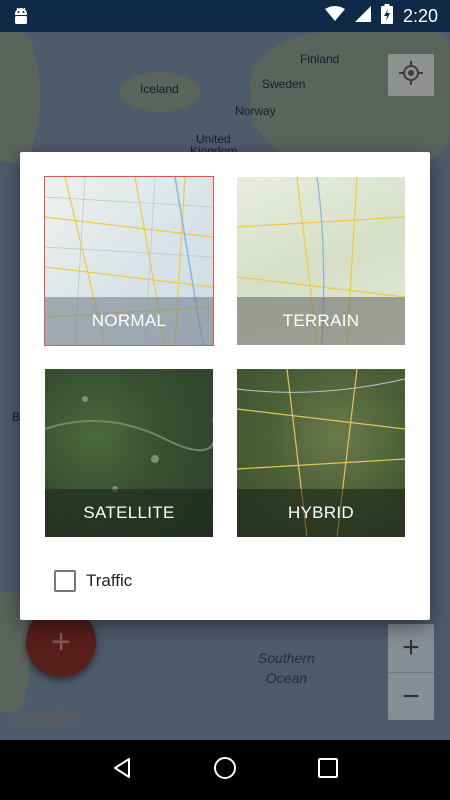  I want to click on map-type-hybrid: HYBRID, so click(321, 453).